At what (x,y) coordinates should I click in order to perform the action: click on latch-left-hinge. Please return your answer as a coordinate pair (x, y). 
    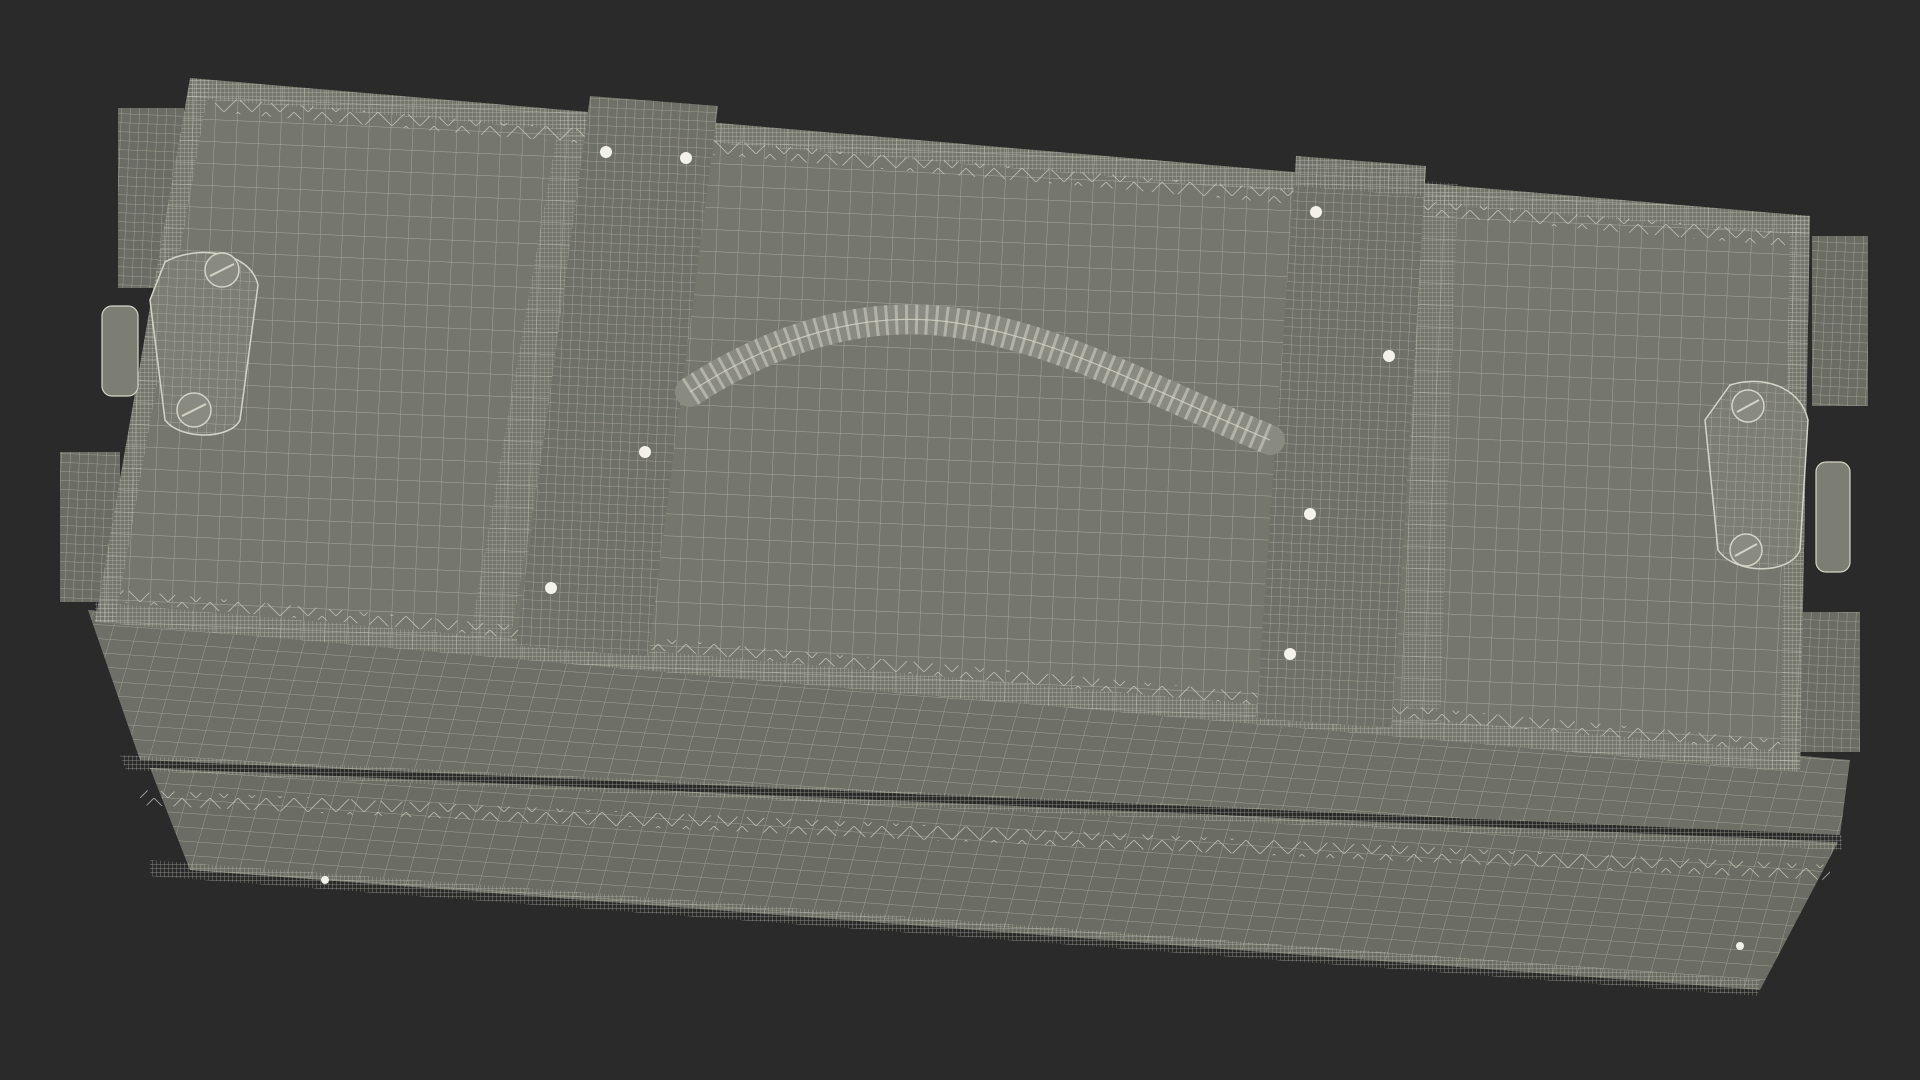
    Looking at the image, I should click on (120, 351).